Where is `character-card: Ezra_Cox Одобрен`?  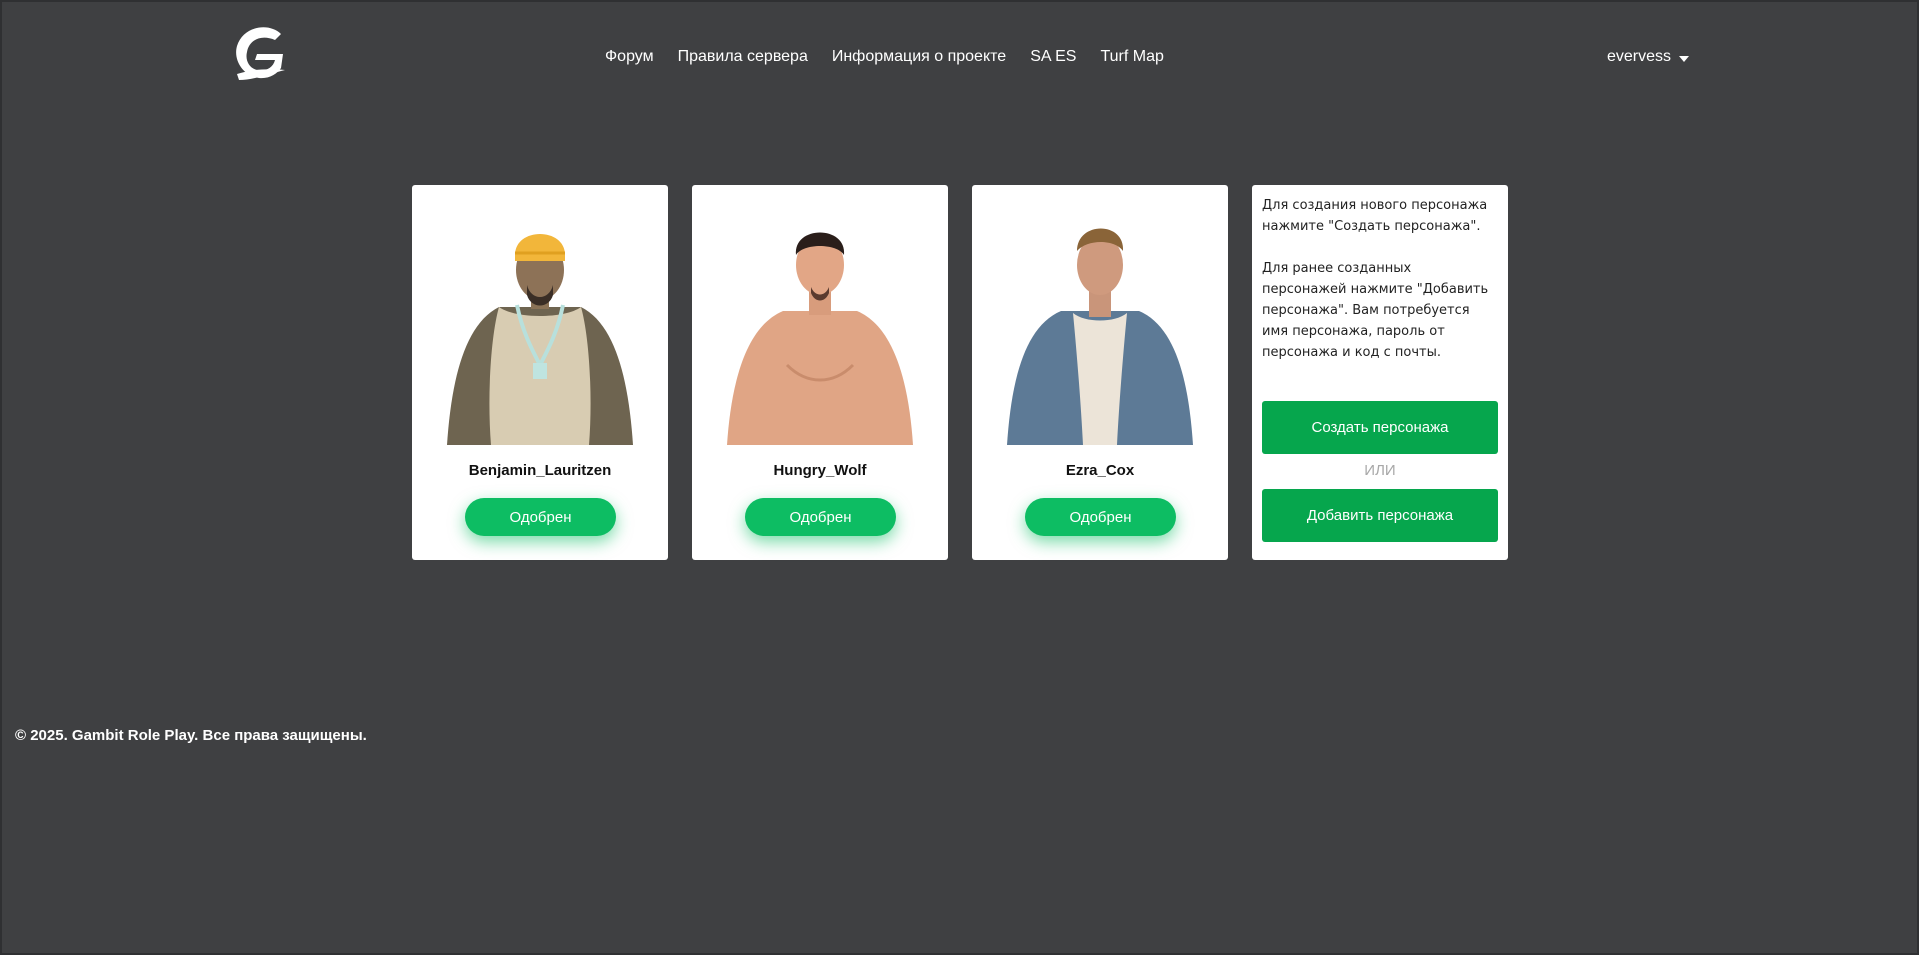
character-card: Ezra_Cox Одобрен is located at coordinates (1100, 372).